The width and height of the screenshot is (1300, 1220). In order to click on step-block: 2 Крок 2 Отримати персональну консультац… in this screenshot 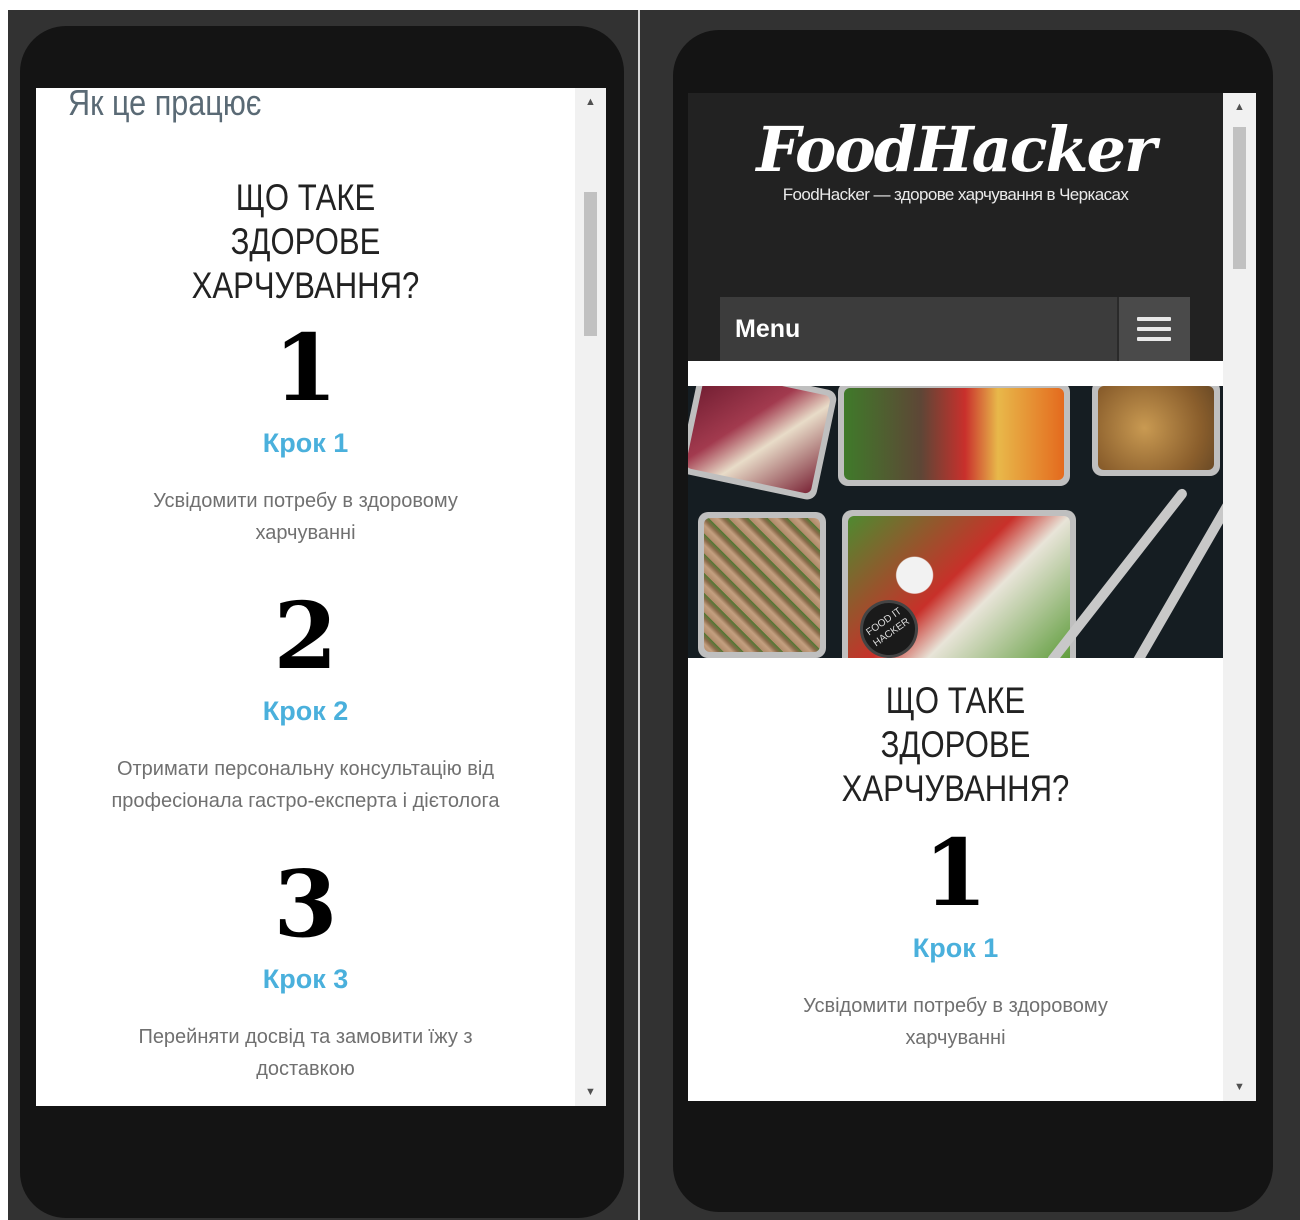, I will do `click(305, 703)`.